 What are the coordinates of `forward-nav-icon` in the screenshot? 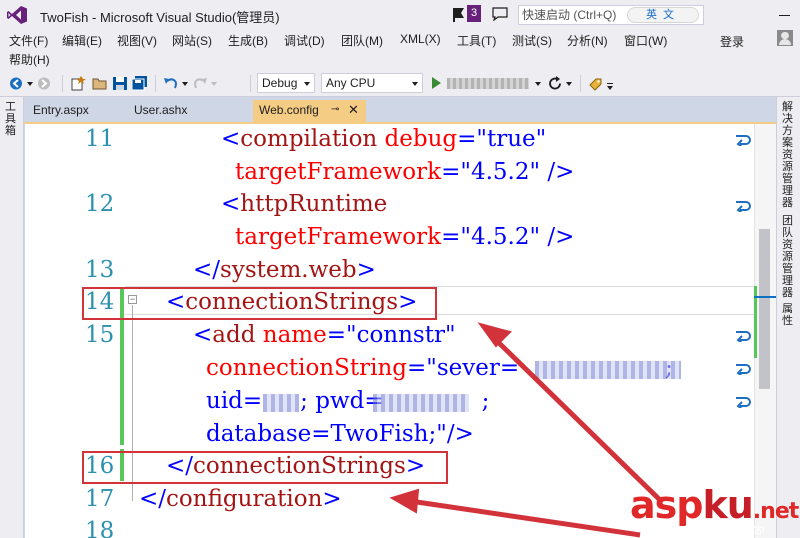 It's located at (44, 83).